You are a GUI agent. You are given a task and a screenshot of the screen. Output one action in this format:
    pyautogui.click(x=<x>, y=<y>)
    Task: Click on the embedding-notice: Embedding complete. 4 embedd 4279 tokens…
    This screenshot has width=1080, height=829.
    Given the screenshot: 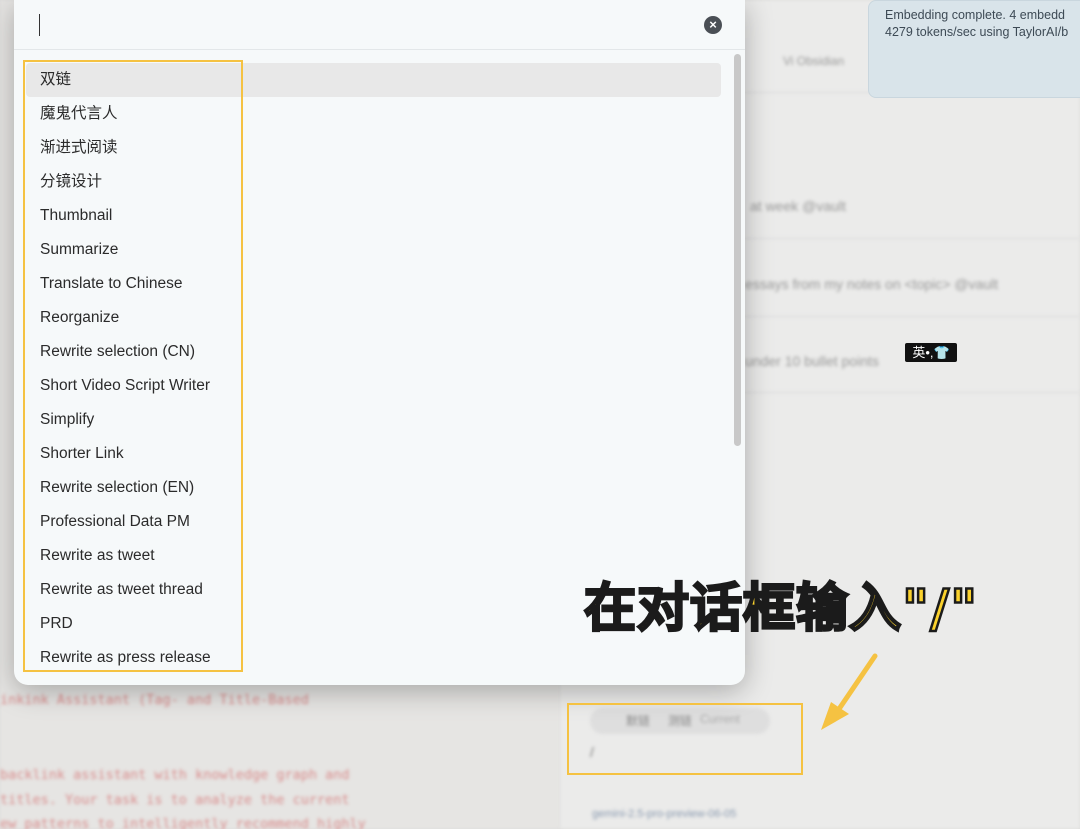 What is the action you would take?
    pyautogui.click(x=974, y=49)
    